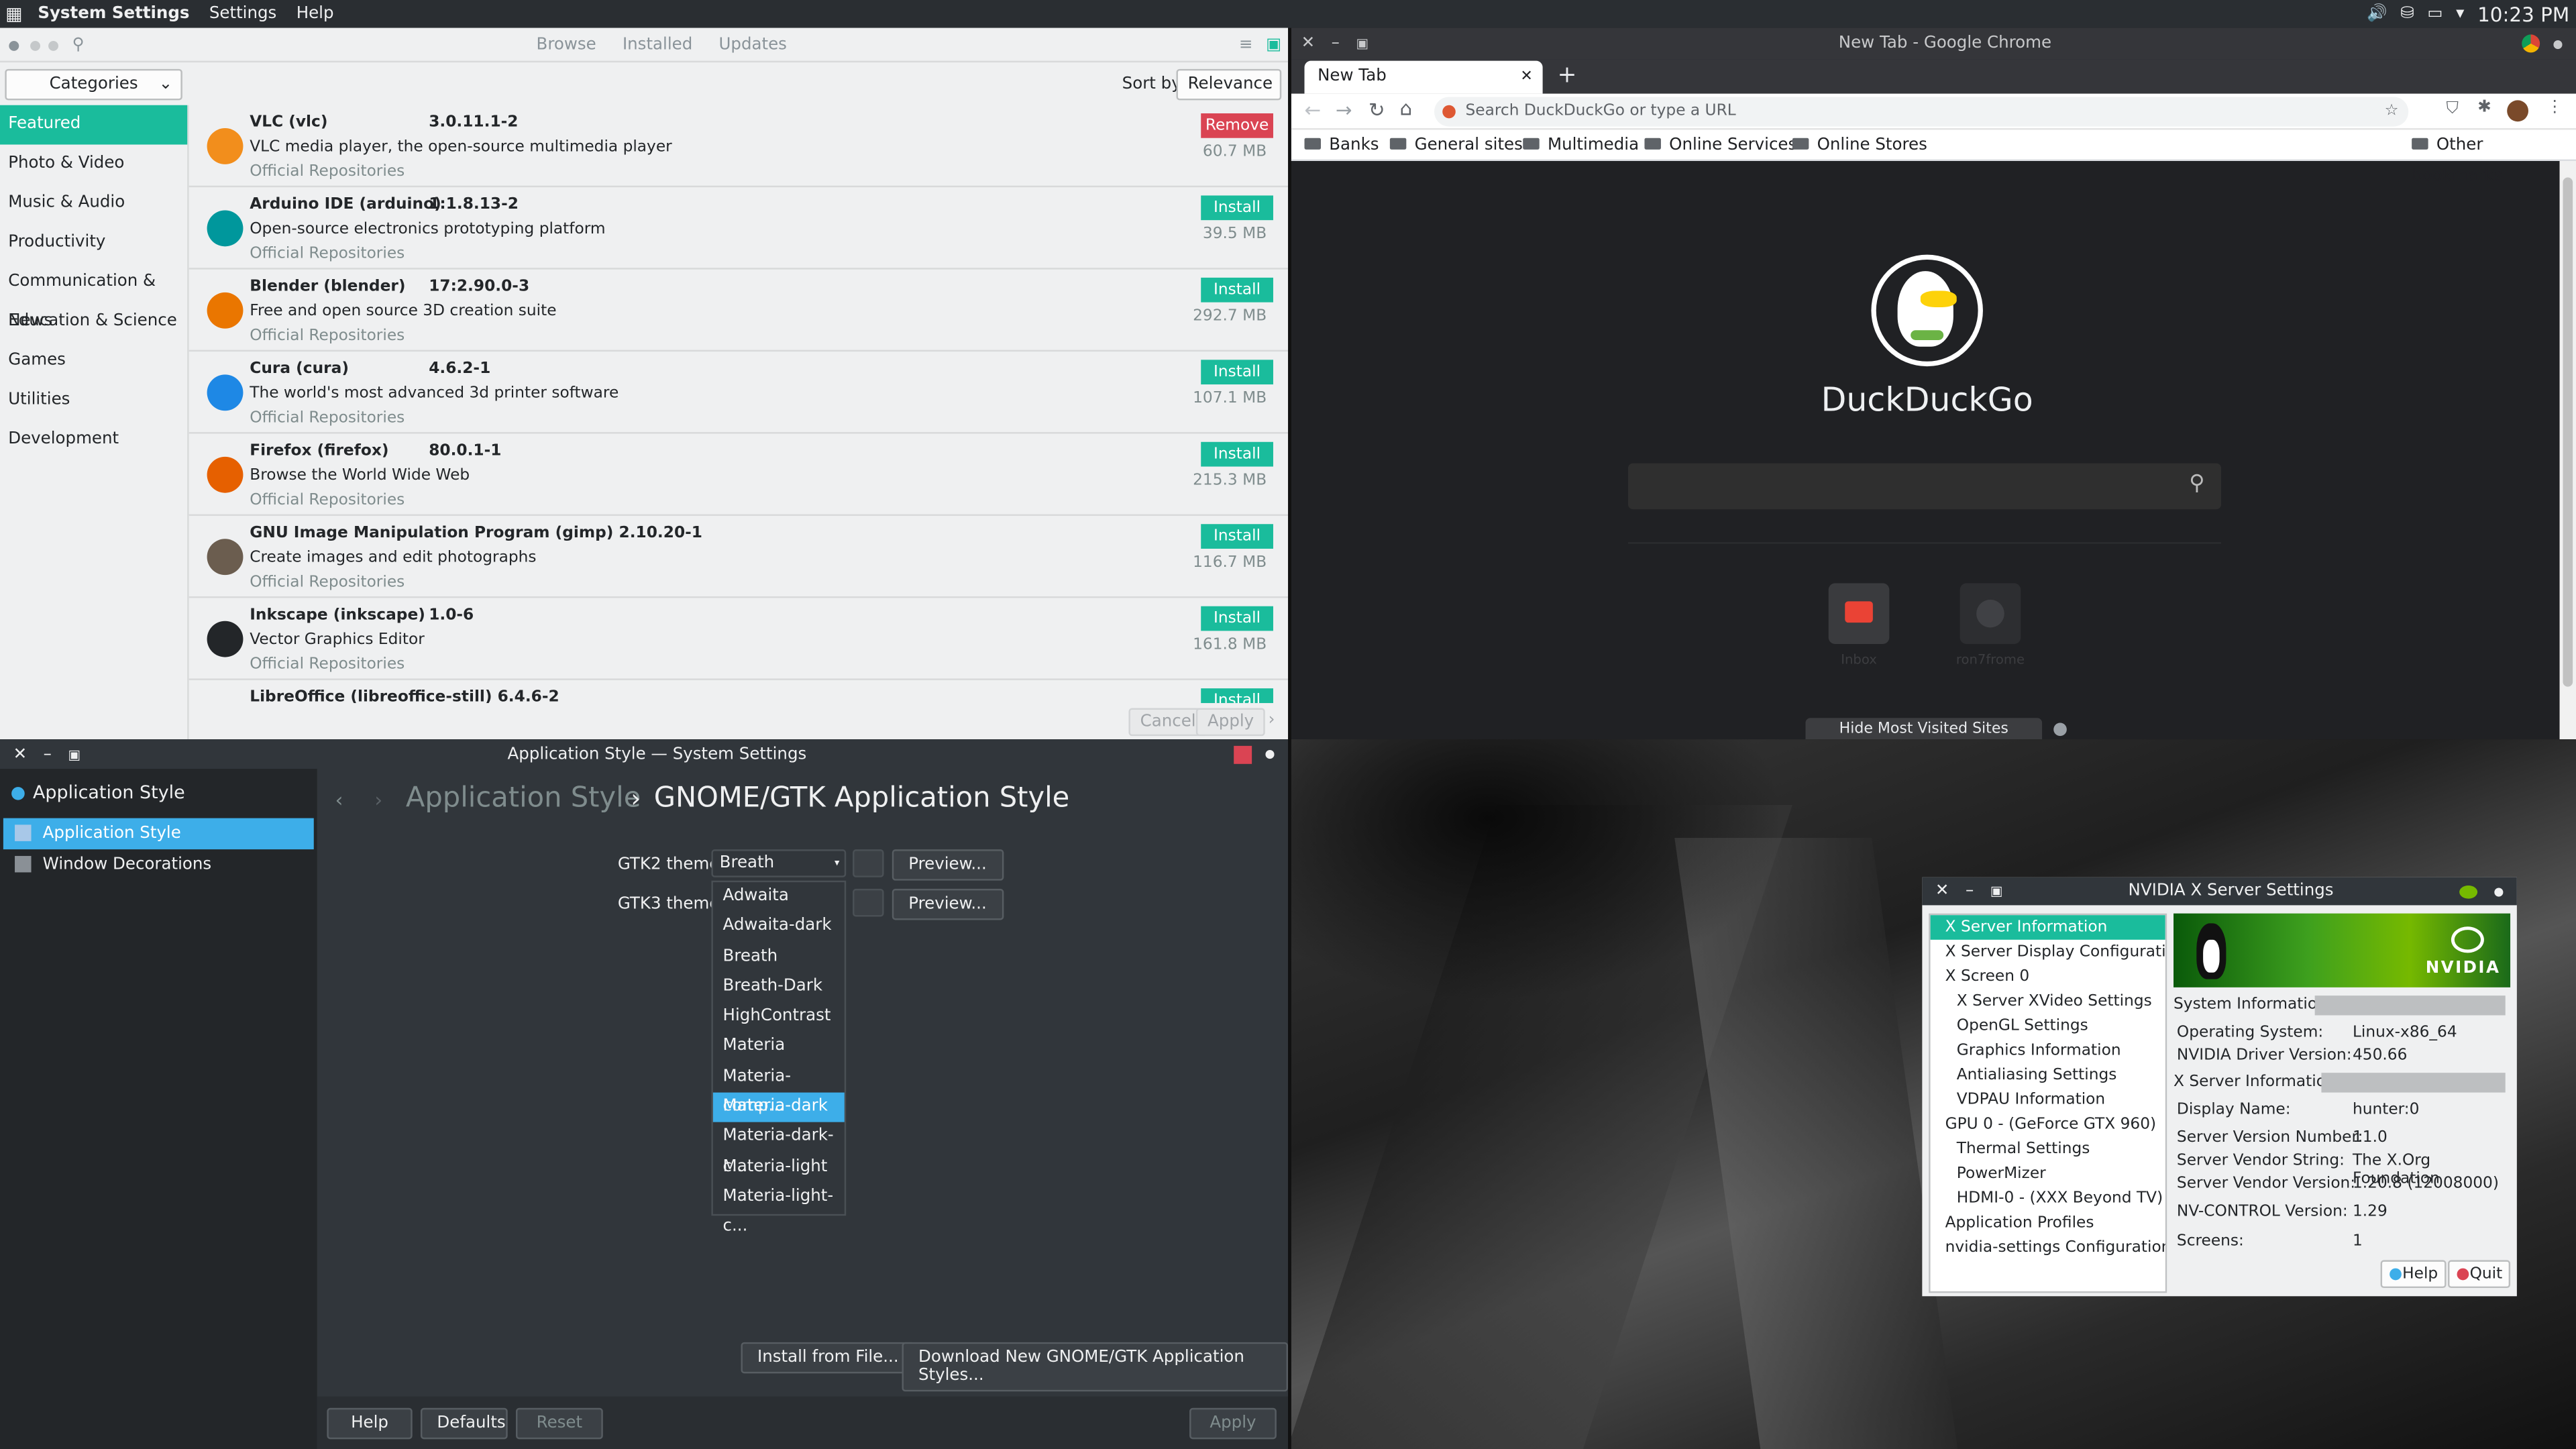  I want to click on tree-node: X Server Display Configuration, so click(2048, 952).